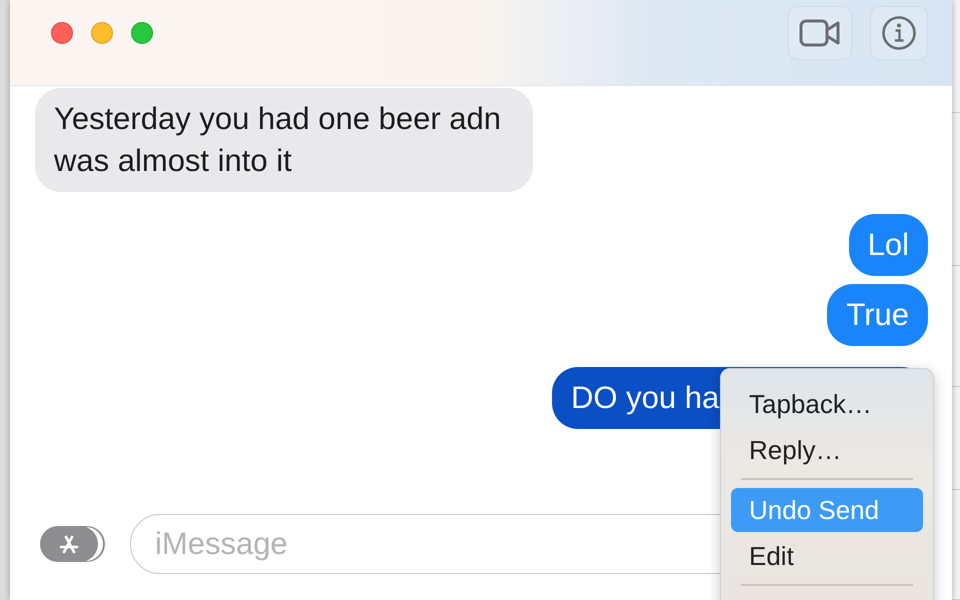 Image resolution: width=960 pixels, height=600 pixels. What do you see at coordinates (62, 33) in the screenshot?
I see `close-button` at bounding box center [62, 33].